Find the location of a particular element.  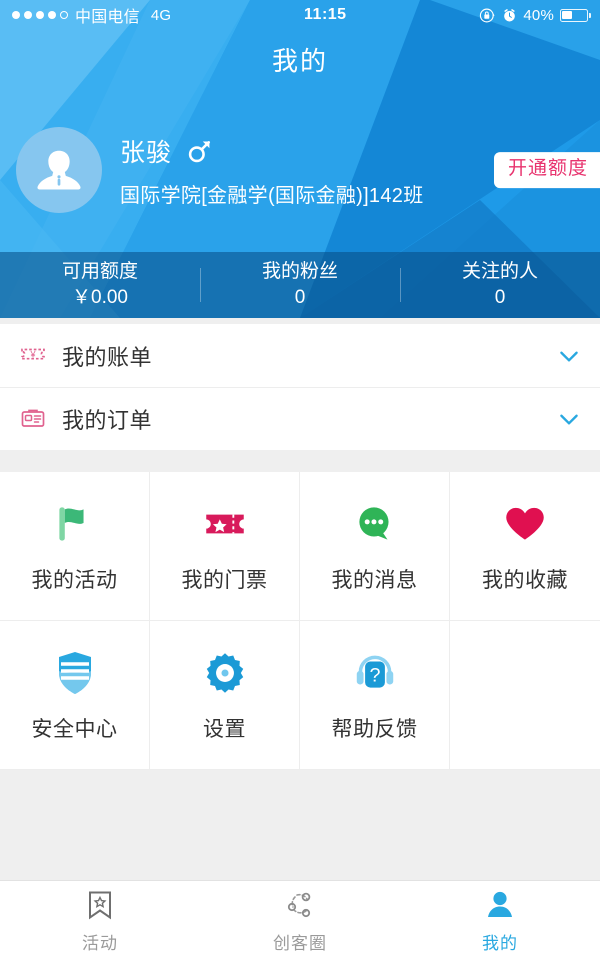

grid-item-label: 帮助反馈 is located at coordinates (374, 729).